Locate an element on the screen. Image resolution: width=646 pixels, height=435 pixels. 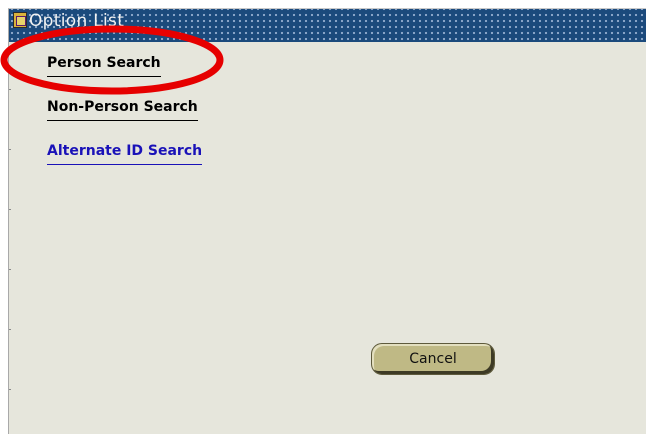
window-left-edge is located at coordinates (10, 262).